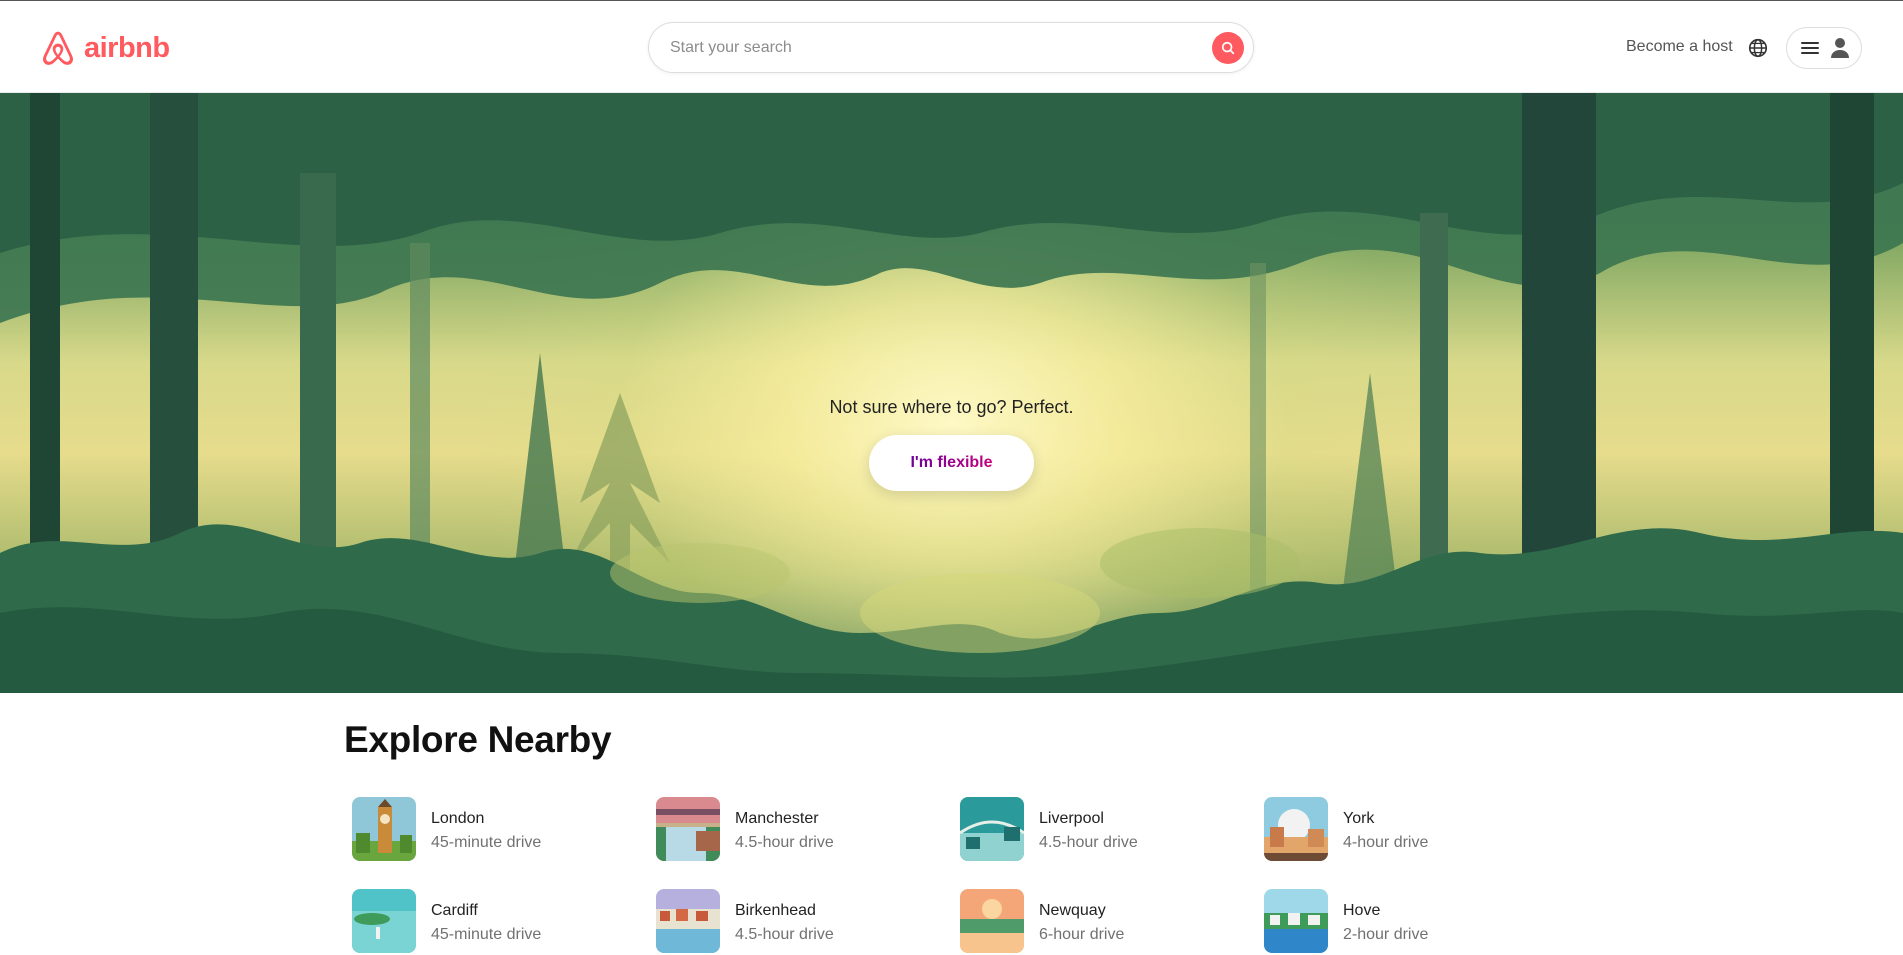 Image resolution: width=1903 pixels, height=955 pixels. I want to click on hove-thumbnail, so click(1296, 921).